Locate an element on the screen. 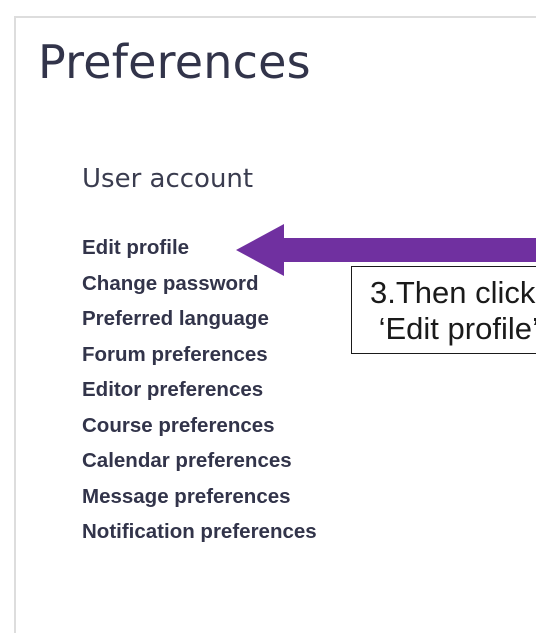 The image size is (536, 633). course-preferences-link: Course preferences is located at coordinates (178, 425).